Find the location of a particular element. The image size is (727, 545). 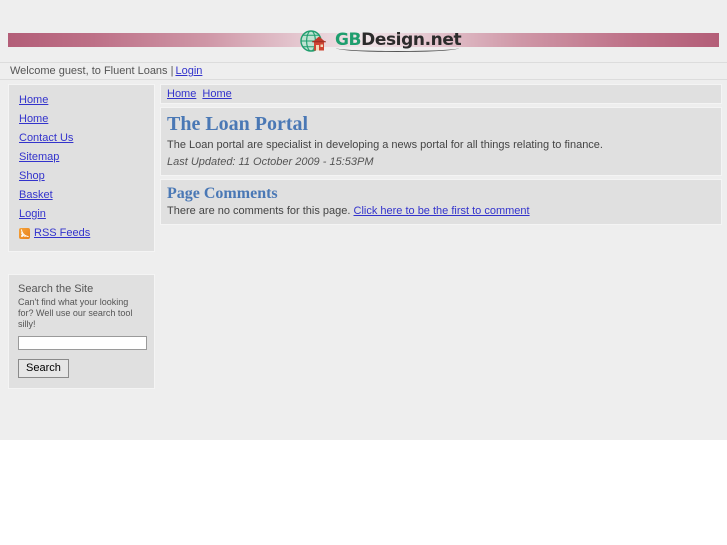

sidebar-link-shop: Shop is located at coordinates (32, 176).